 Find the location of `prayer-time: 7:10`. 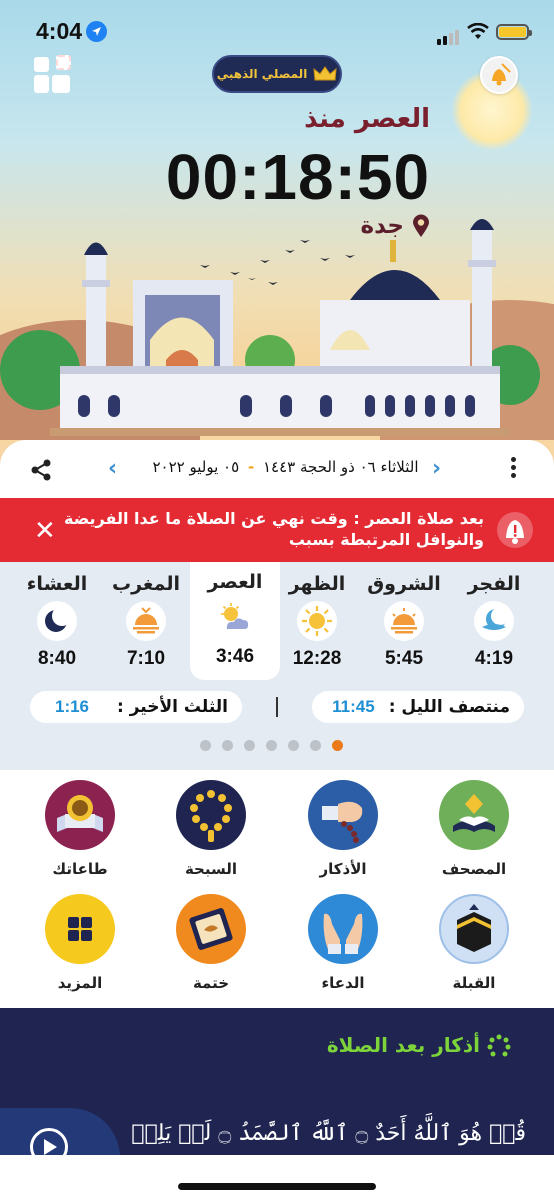

prayer-time: 7:10 is located at coordinates (146, 658).